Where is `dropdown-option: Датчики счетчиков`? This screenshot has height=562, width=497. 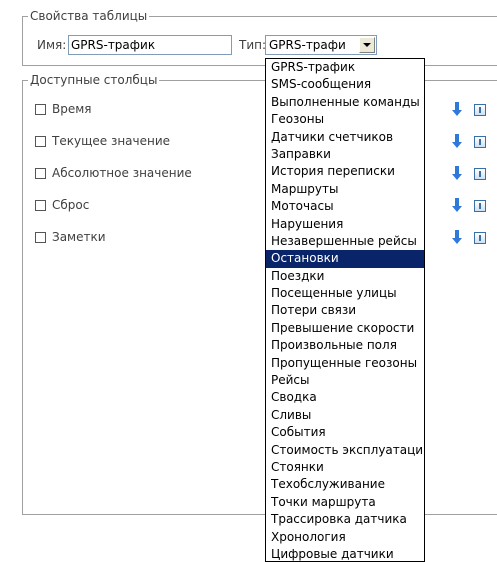
dropdown-option: Датчики счетчиков is located at coordinates (345, 137).